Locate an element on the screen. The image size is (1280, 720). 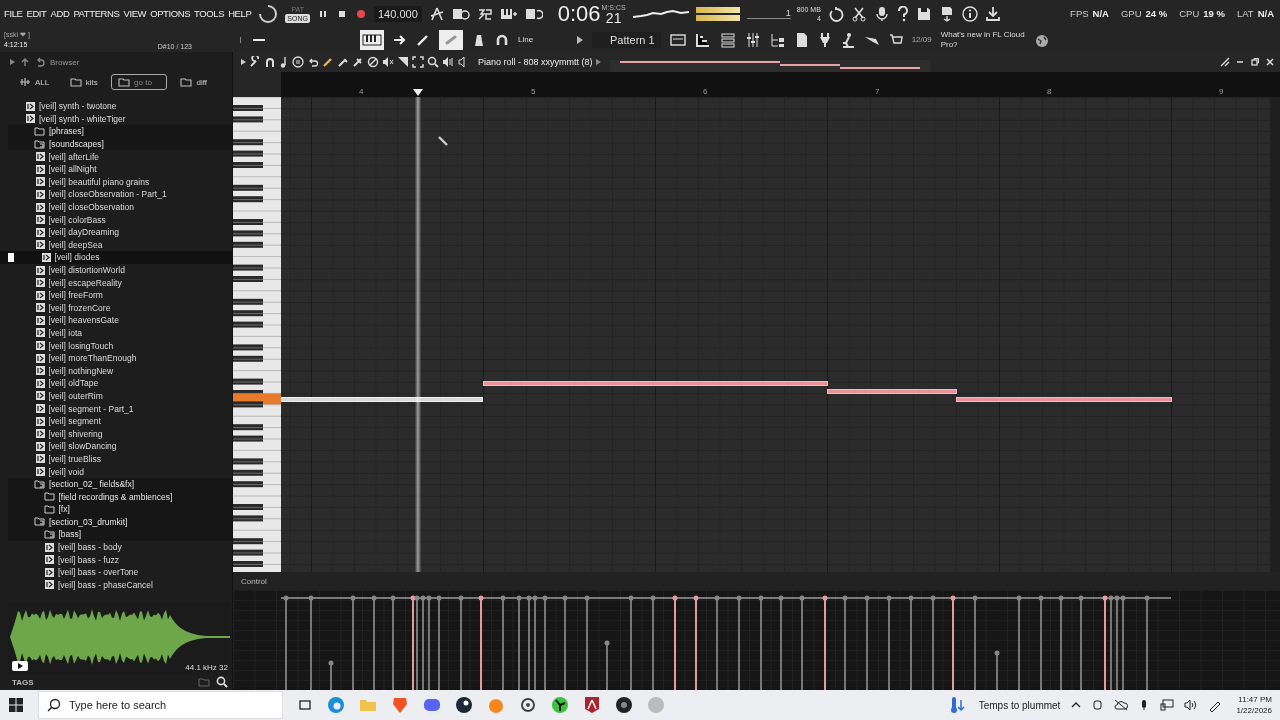
browser-item: [veil] freeForm is located at coordinates (116, 295).